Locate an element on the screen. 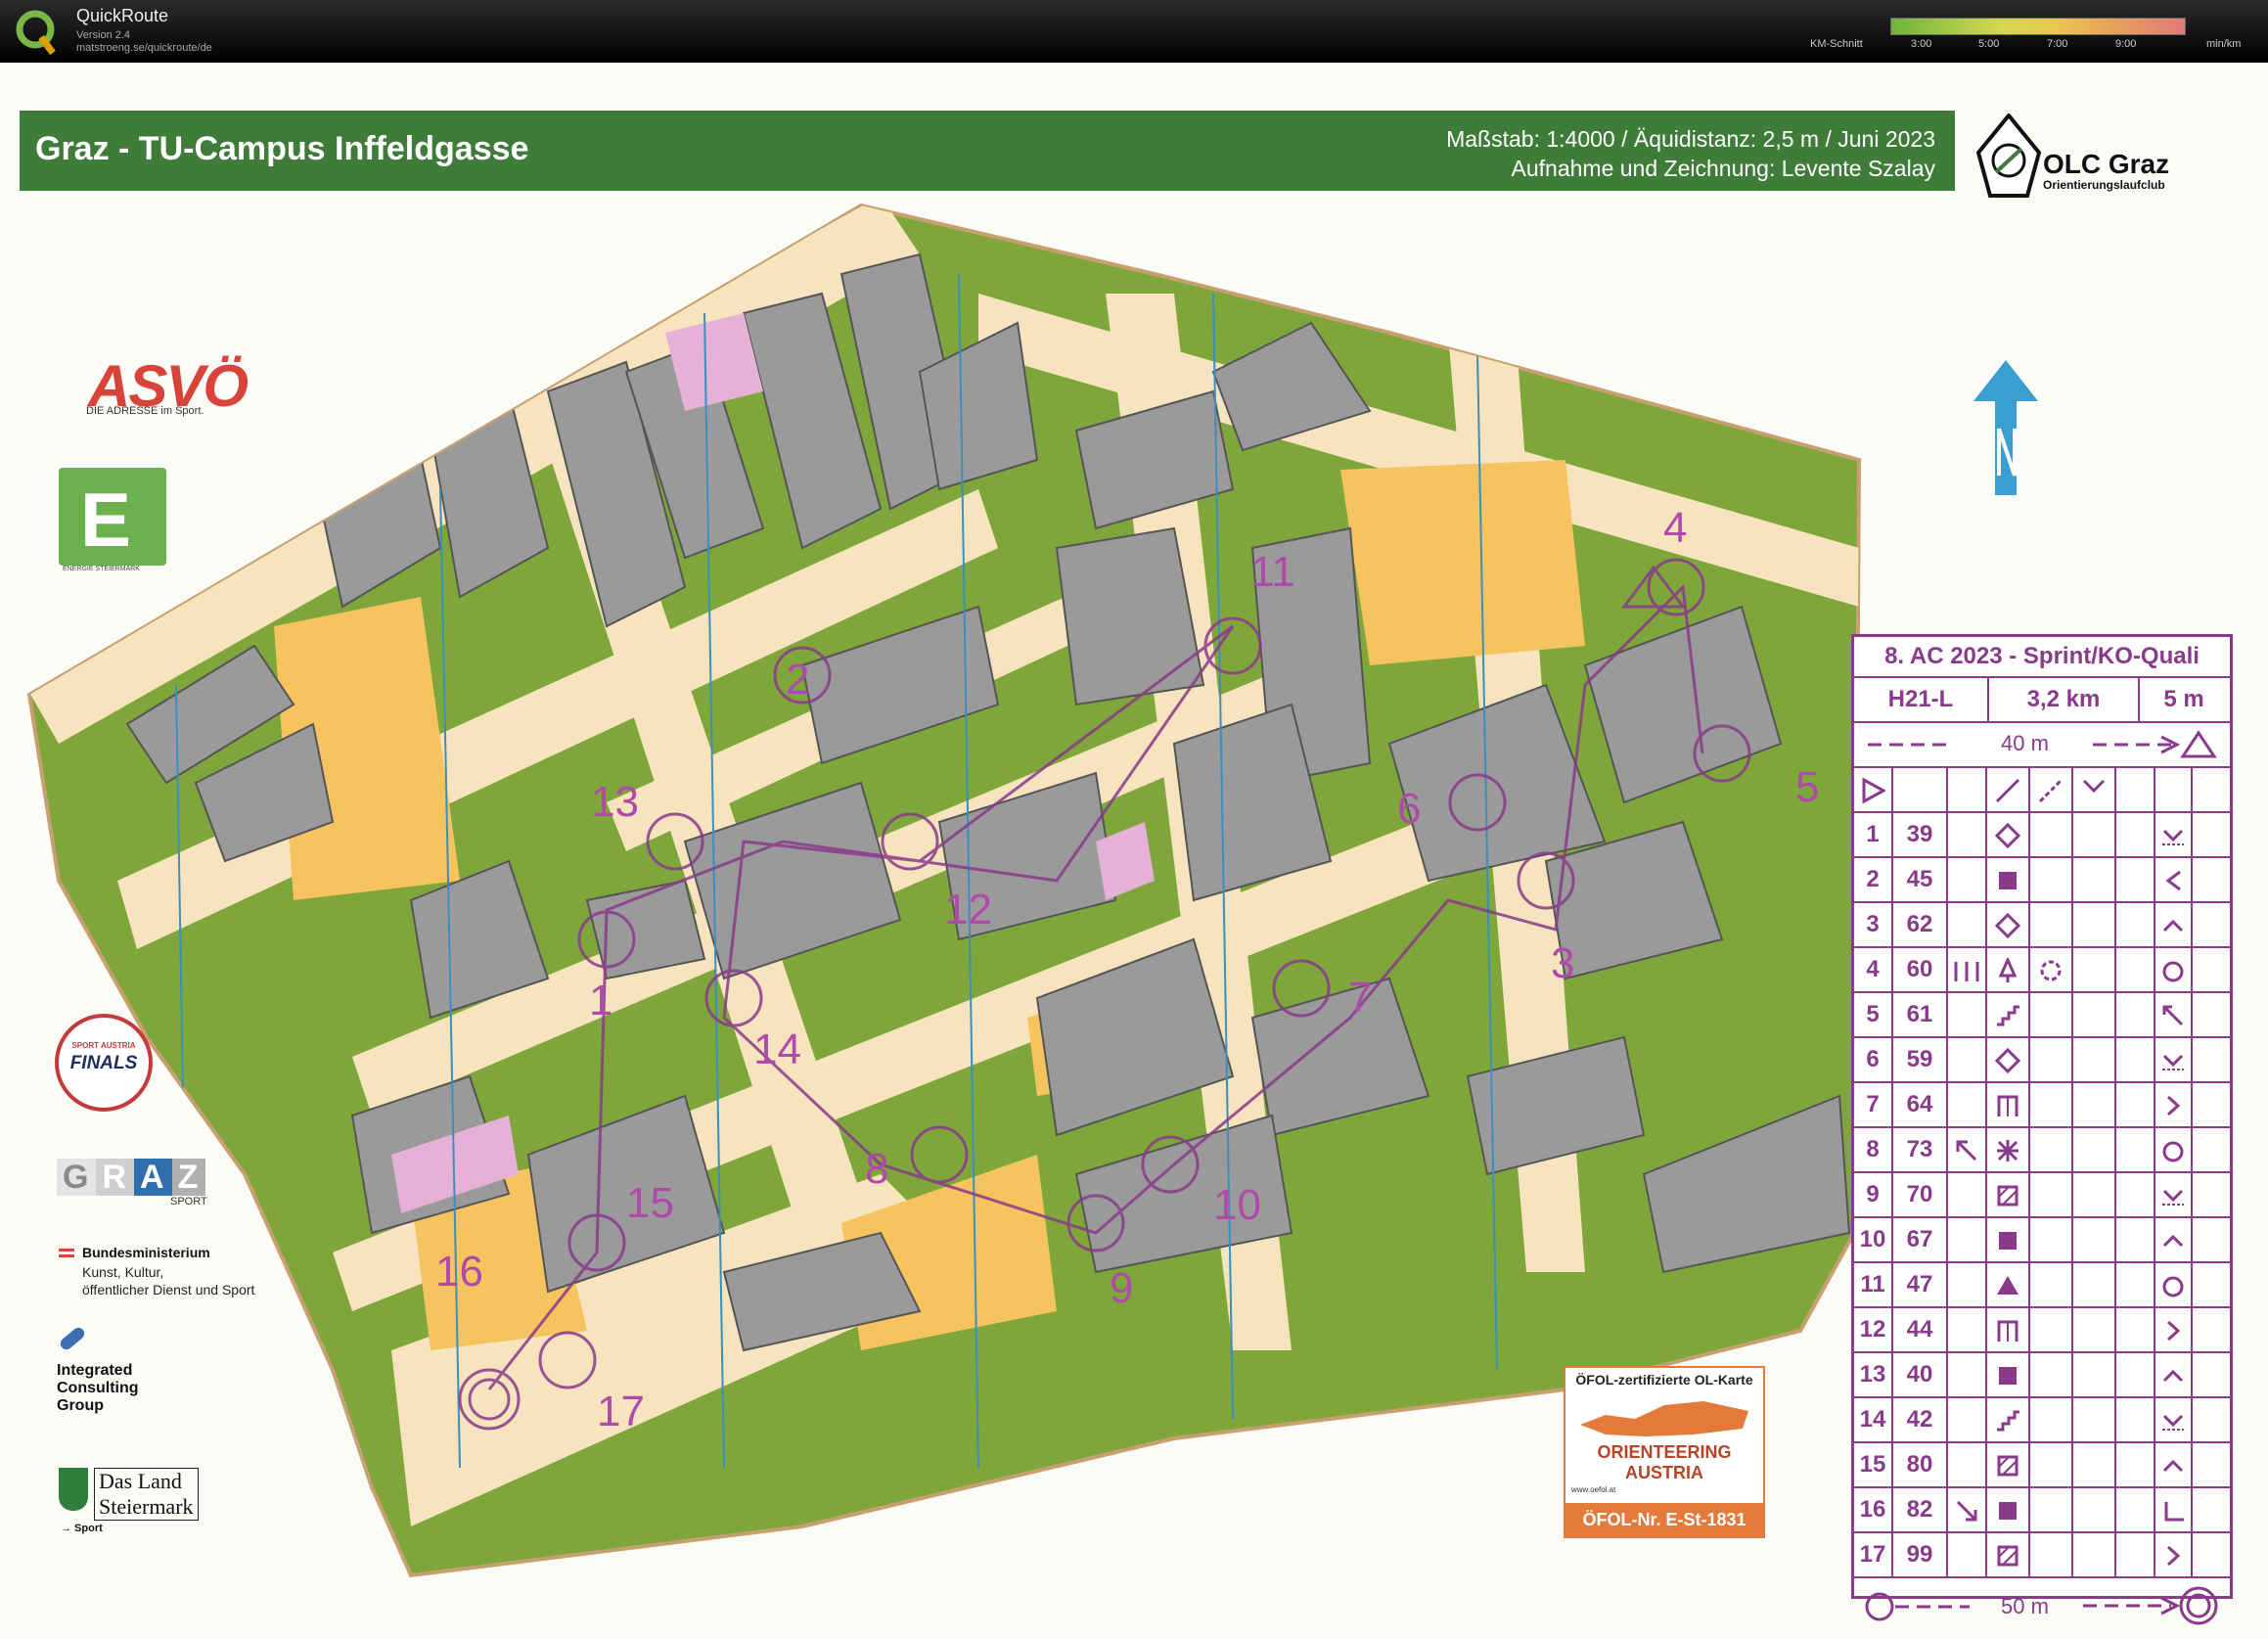 The height and width of the screenshot is (1639, 2268). cd-control-number: 15 is located at coordinates (1873, 1464).